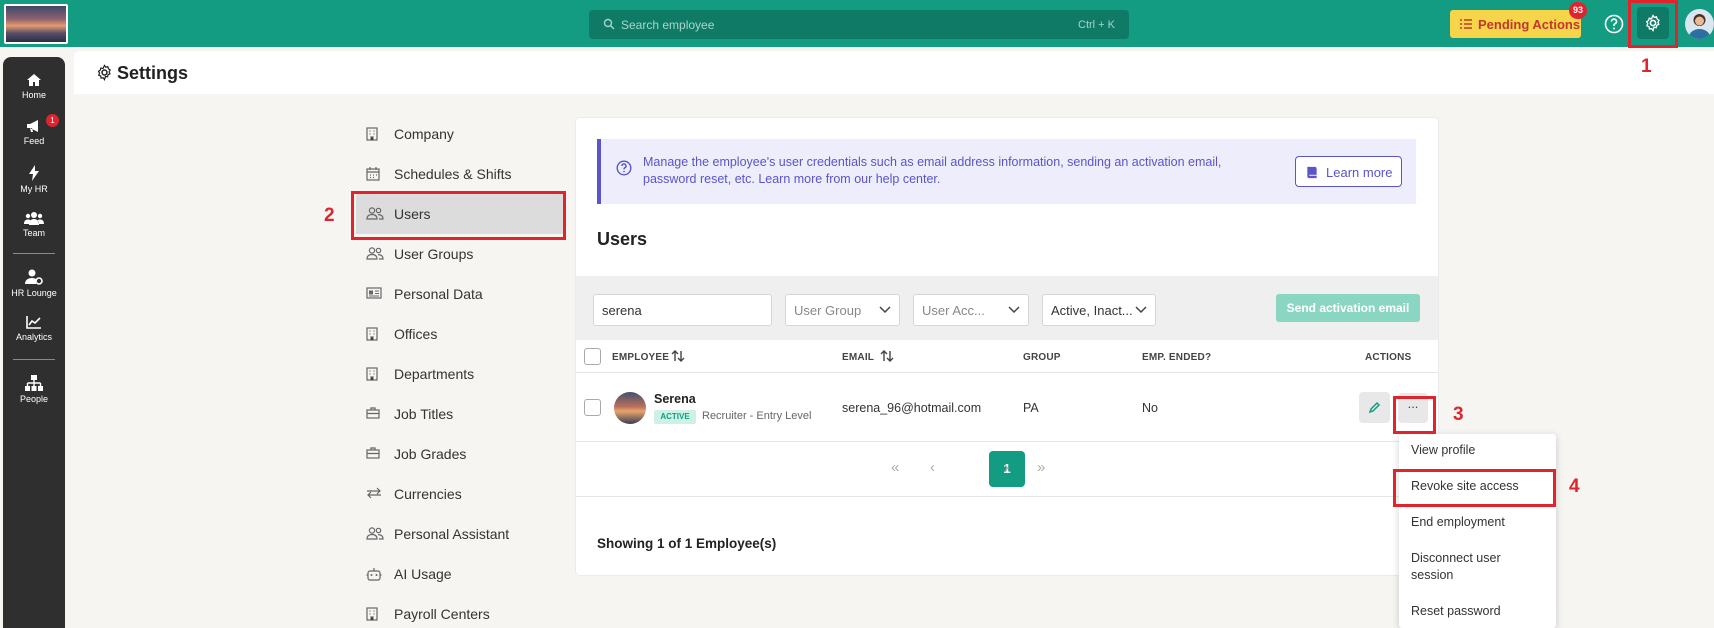 The height and width of the screenshot is (628, 1714). Describe the element at coordinates (460, 574) in the screenshot. I see `settings-menu-ai-usage: AI Usage` at that location.